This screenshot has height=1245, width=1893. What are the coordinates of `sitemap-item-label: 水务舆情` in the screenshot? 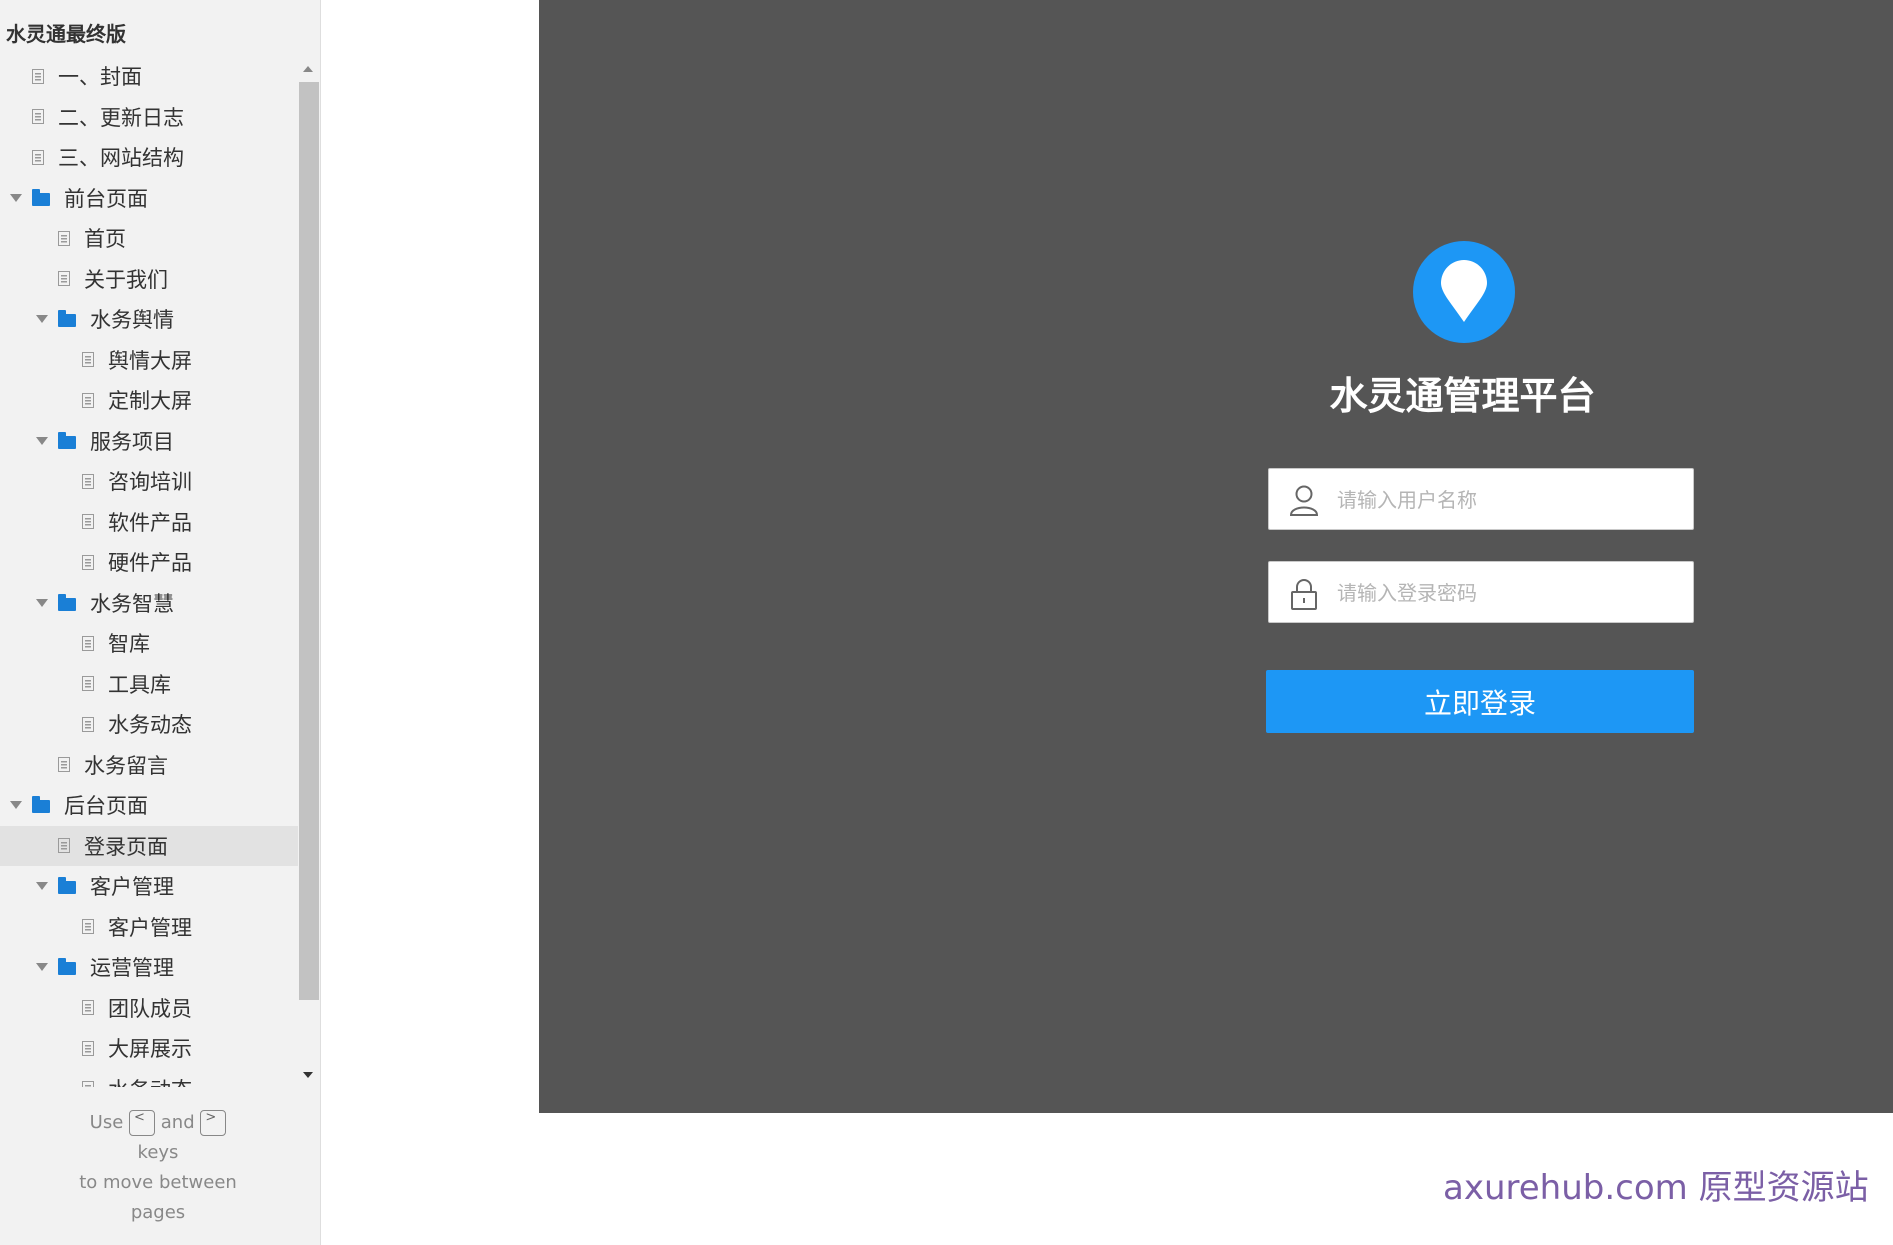 It's located at (132, 320).